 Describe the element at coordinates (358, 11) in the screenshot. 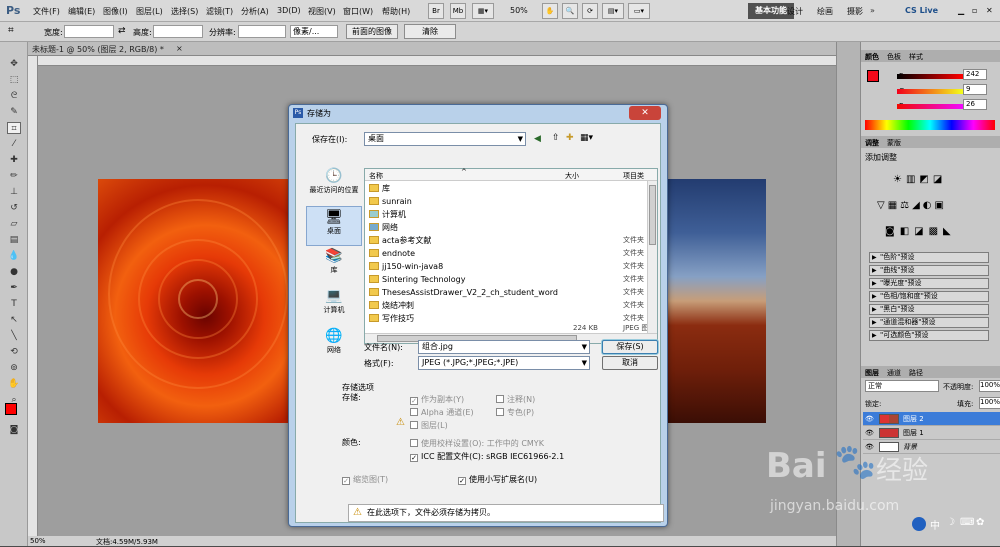

I see `menu-window: 窗口(W)` at that location.